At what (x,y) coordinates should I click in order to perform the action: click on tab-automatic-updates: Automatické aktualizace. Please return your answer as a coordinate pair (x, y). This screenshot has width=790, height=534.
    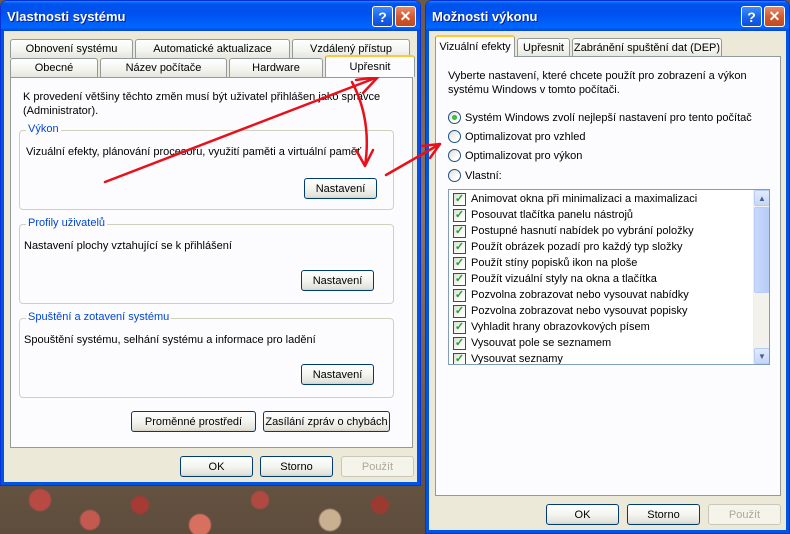
    Looking at the image, I should click on (212, 48).